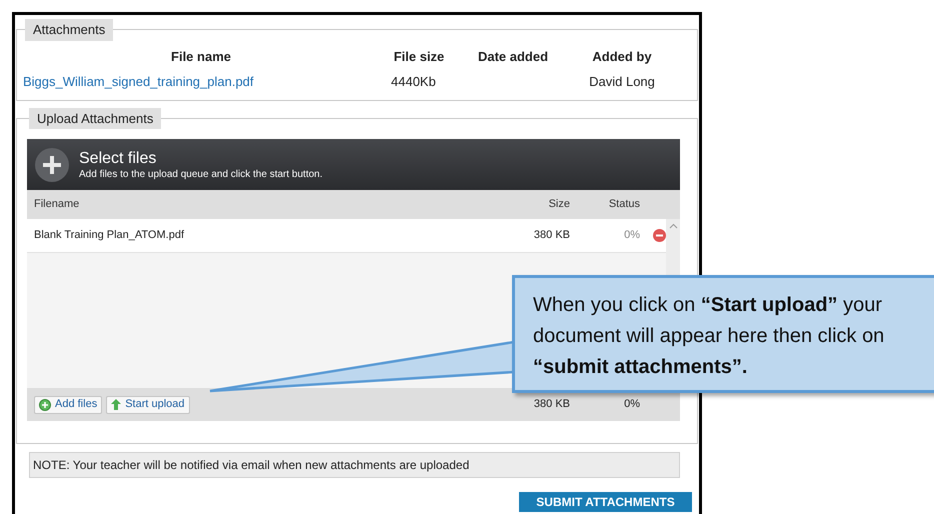 The width and height of the screenshot is (934, 514). What do you see at coordinates (551, 236) in the screenshot?
I see `queue-size: 380 KB` at bounding box center [551, 236].